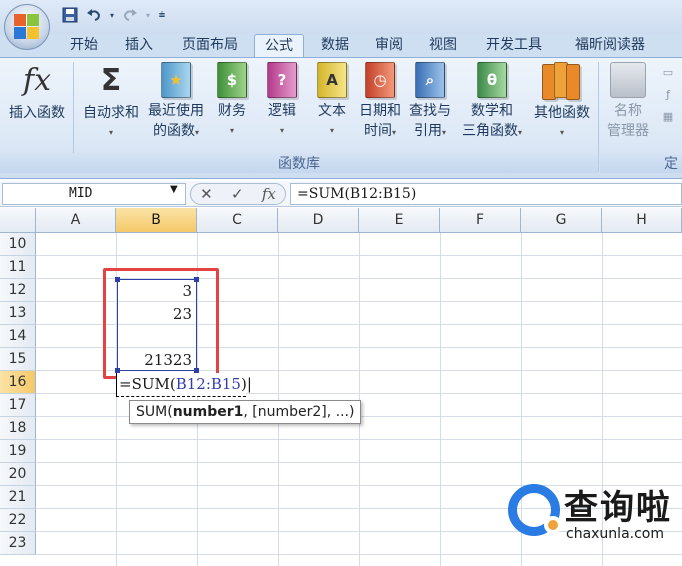 The image size is (682, 566). I want to click on insert-function-label: 插入函数, so click(37, 113).